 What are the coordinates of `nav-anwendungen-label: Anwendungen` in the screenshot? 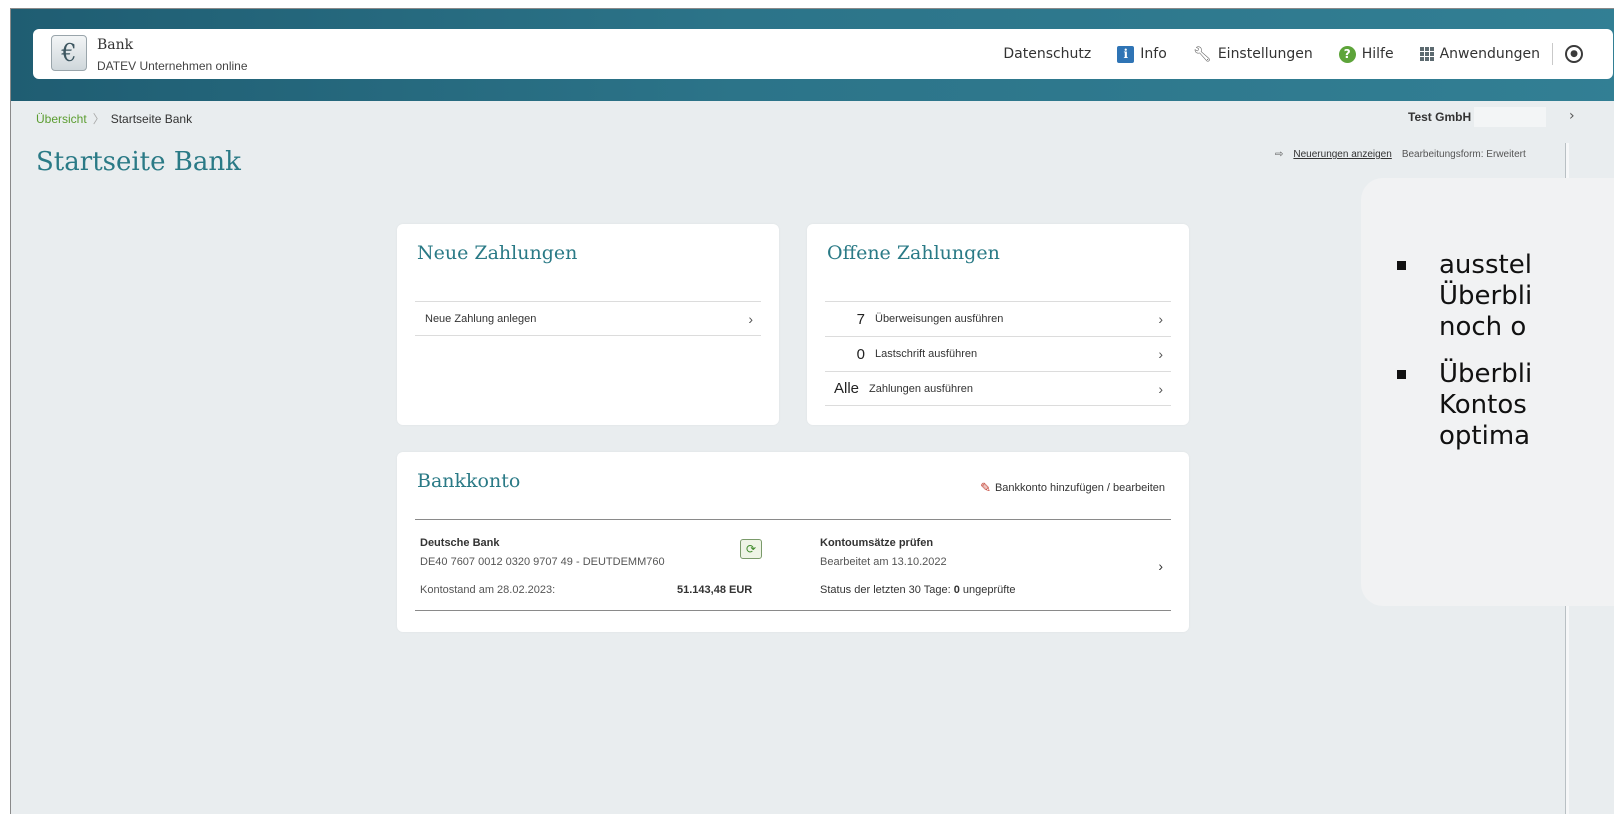 It's located at (1489, 54).